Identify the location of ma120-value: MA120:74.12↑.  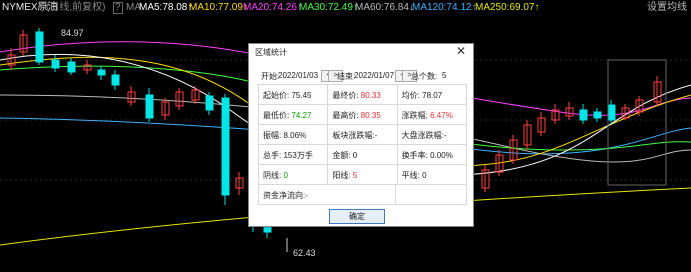
(444, 7).